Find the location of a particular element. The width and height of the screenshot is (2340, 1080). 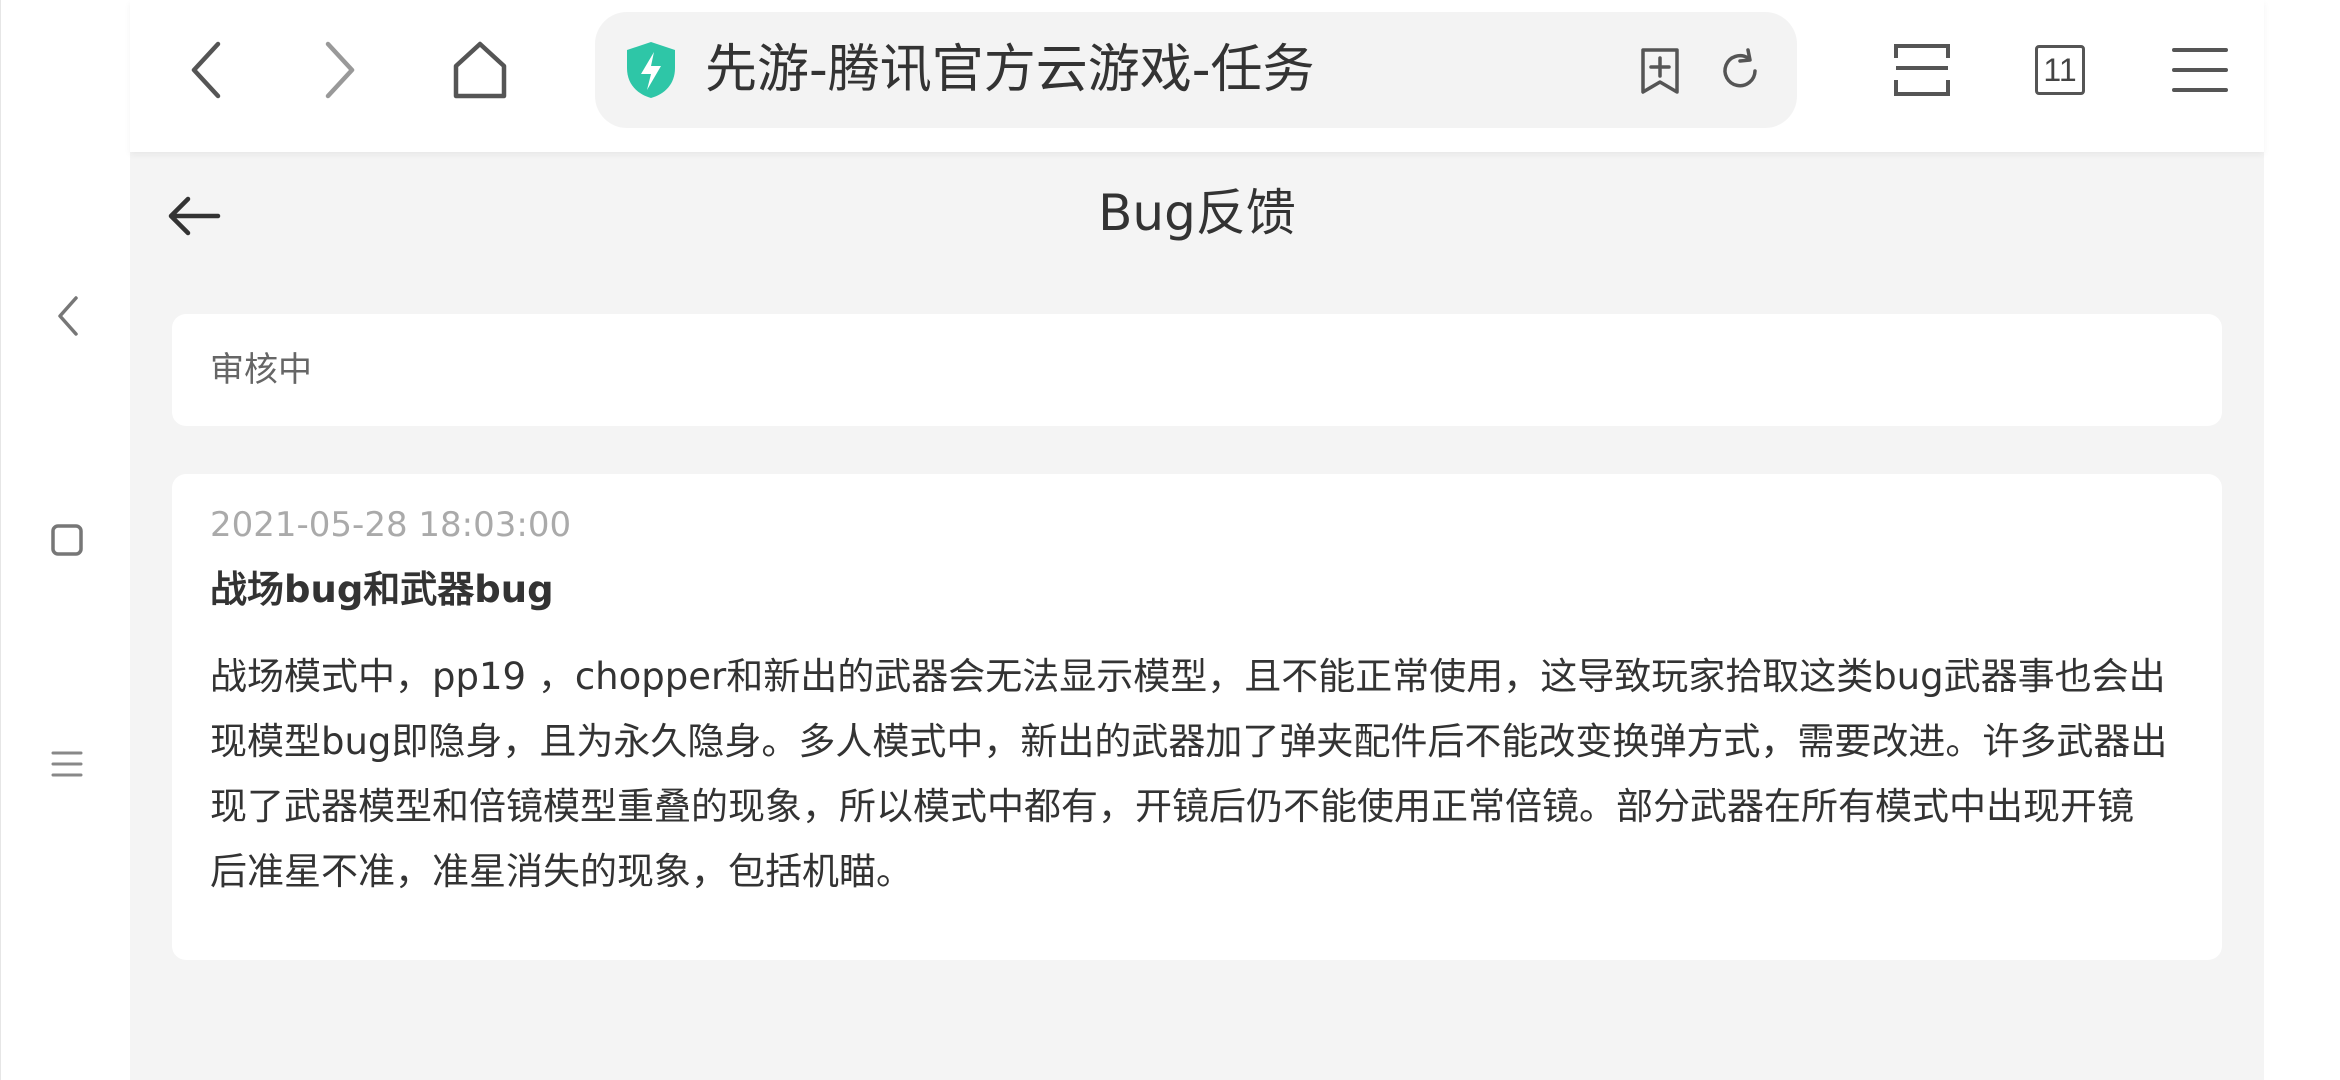

chevron-right-icon is located at coordinates (340, 70).